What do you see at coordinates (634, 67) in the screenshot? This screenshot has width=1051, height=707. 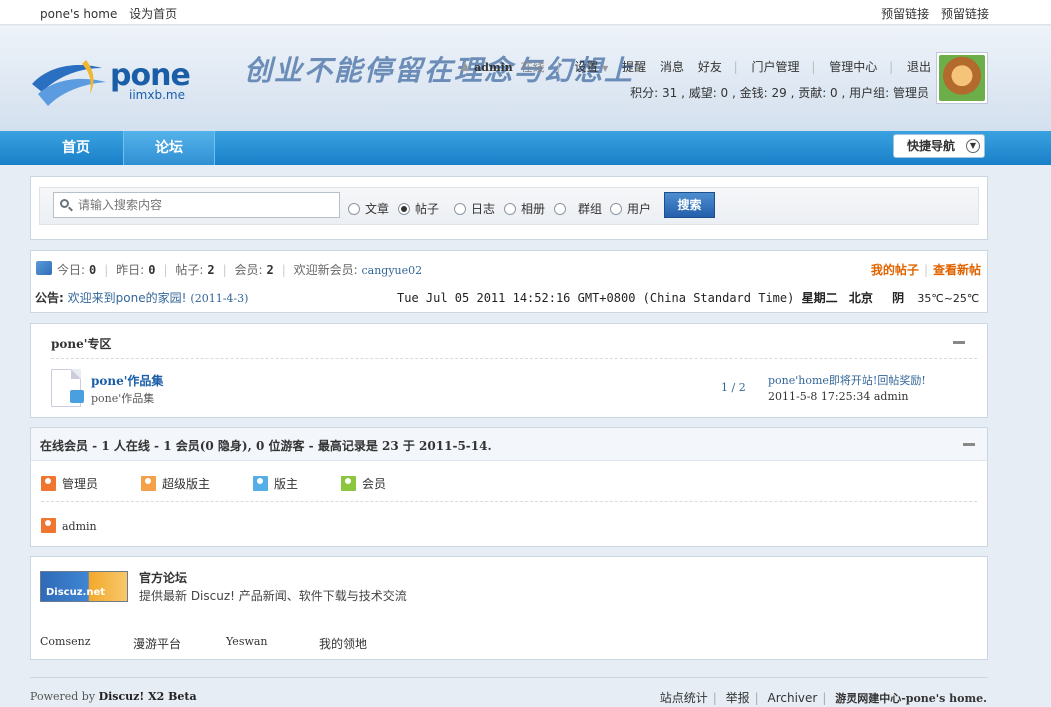 I see `reminders-link: 提醒` at bounding box center [634, 67].